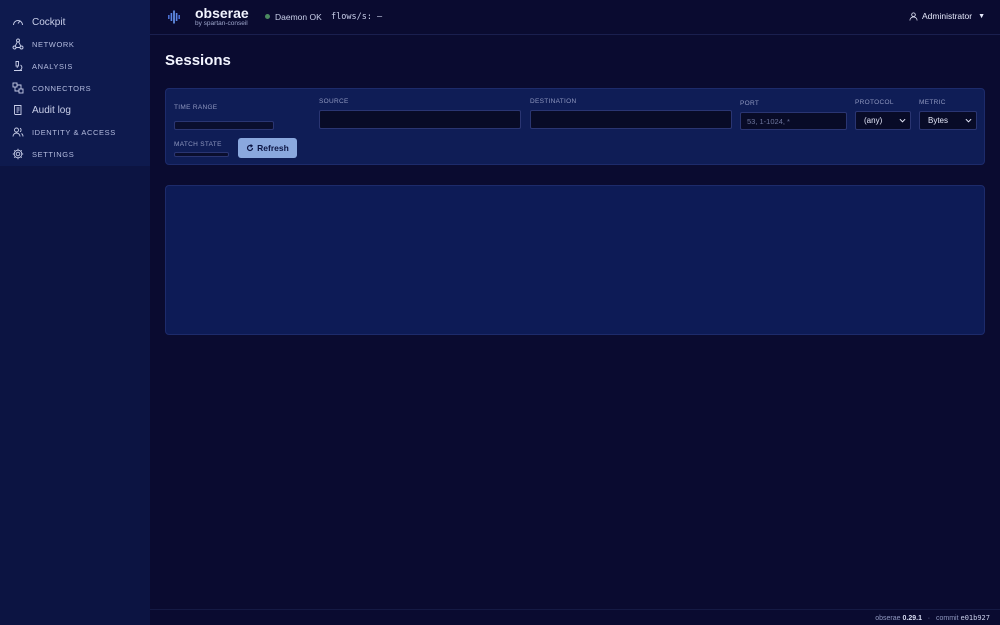 The image size is (1000, 625). I want to click on page-title: Sessions, so click(198, 60).